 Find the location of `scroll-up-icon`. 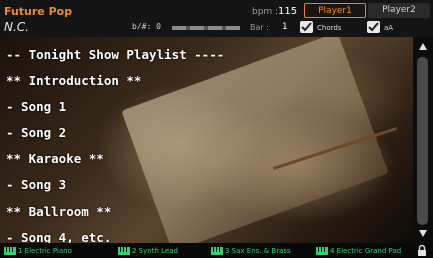

scroll-up-icon is located at coordinates (423, 46).